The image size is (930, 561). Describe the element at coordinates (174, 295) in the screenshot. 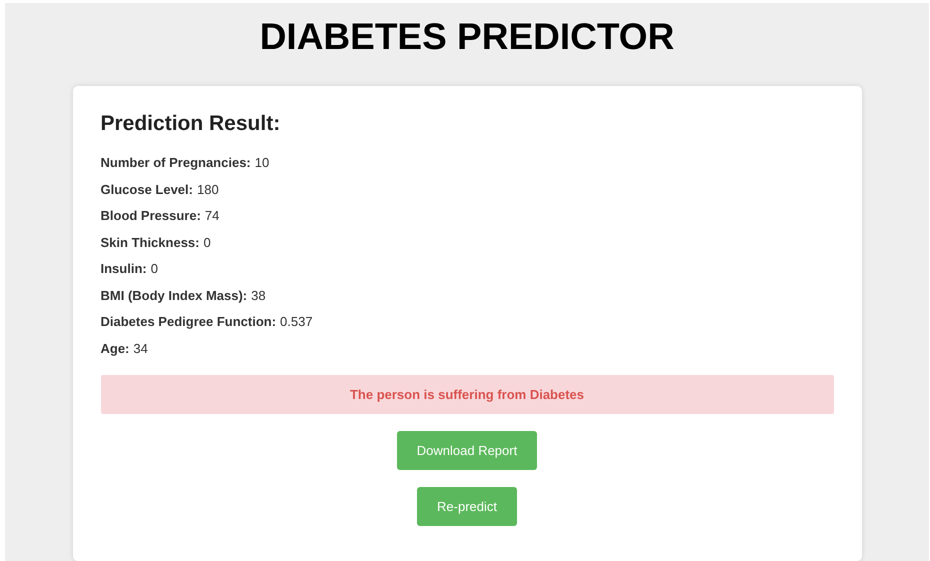

I see `field-label: BMI (Body Index Mass):` at that location.